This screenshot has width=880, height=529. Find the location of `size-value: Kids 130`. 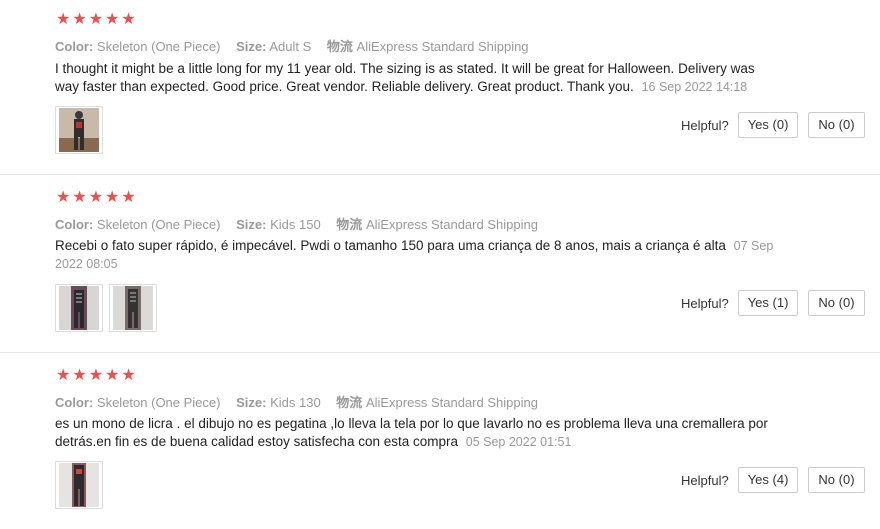

size-value: Kids 130 is located at coordinates (295, 402).